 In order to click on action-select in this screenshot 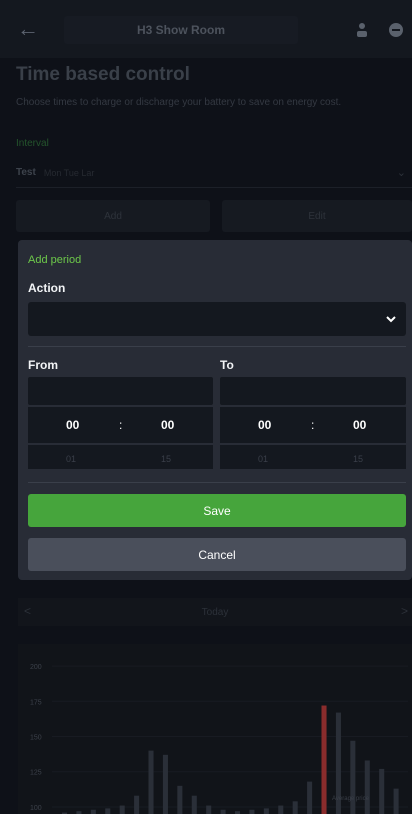, I will do `click(217, 319)`.